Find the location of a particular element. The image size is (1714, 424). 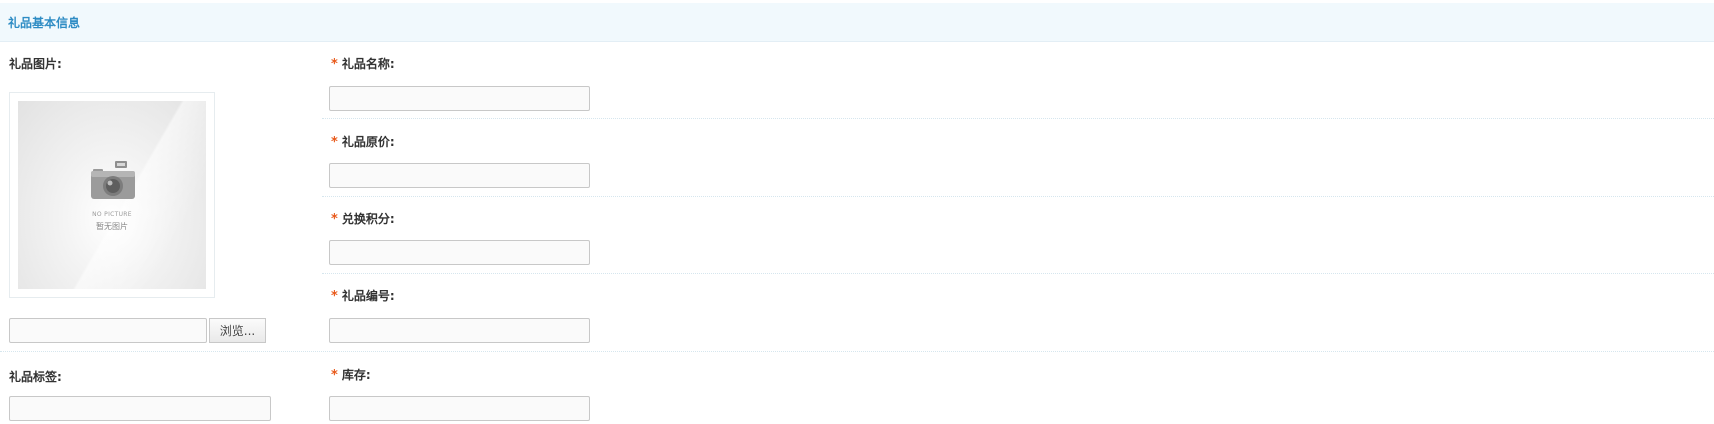

exchange-points-label: * 兑换积分: is located at coordinates (363, 219).